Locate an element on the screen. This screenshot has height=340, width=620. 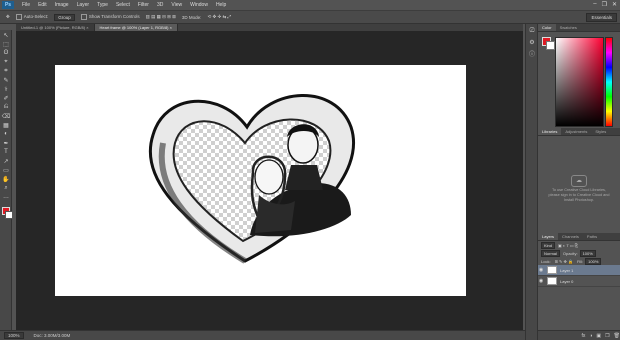
layer-row-layer-1: ◉ Layer 1 is located at coordinates (579, 270).